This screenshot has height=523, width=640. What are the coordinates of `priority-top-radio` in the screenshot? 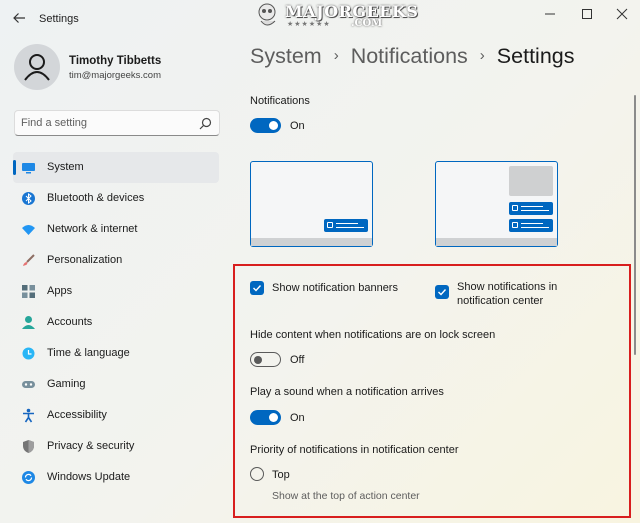 It's located at (257, 474).